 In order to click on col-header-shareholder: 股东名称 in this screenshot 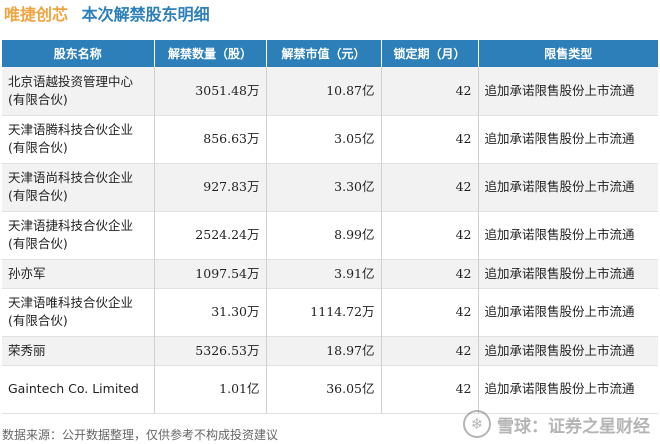, I will do `click(78, 53)`.